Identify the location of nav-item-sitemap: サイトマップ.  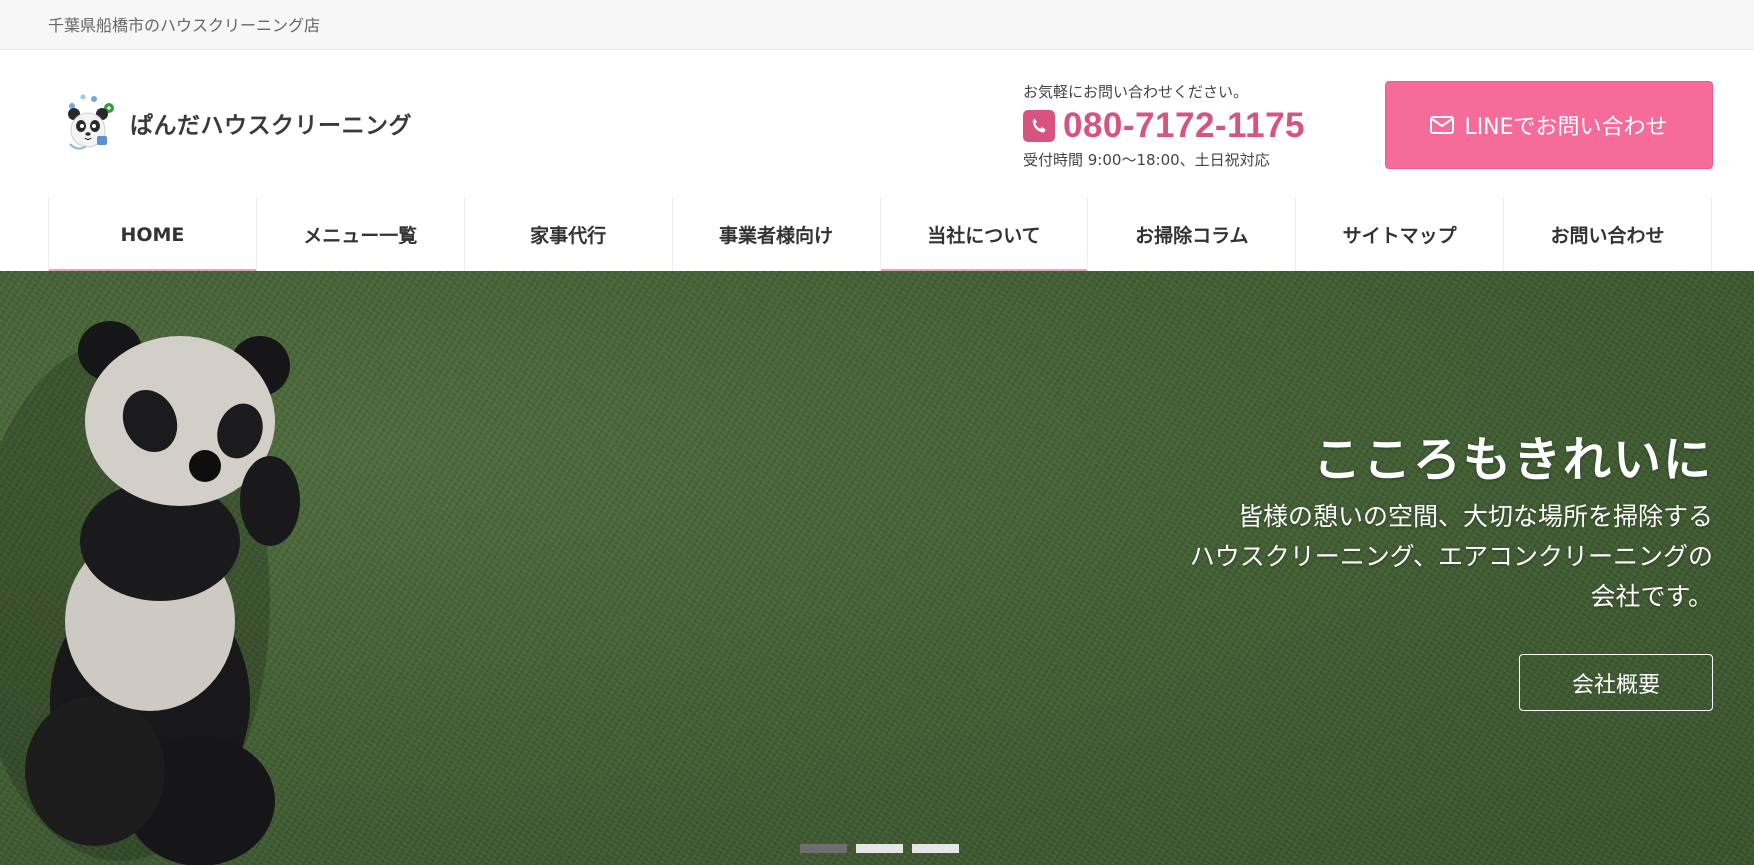
(1399, 234).